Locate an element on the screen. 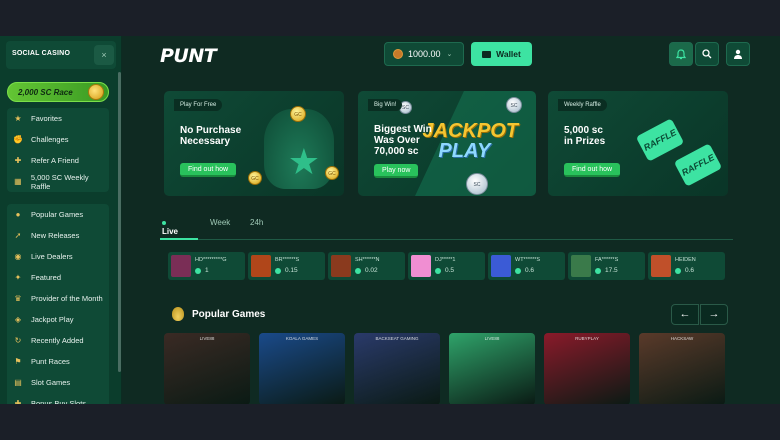  search-button is located at coordinates (707, 54).